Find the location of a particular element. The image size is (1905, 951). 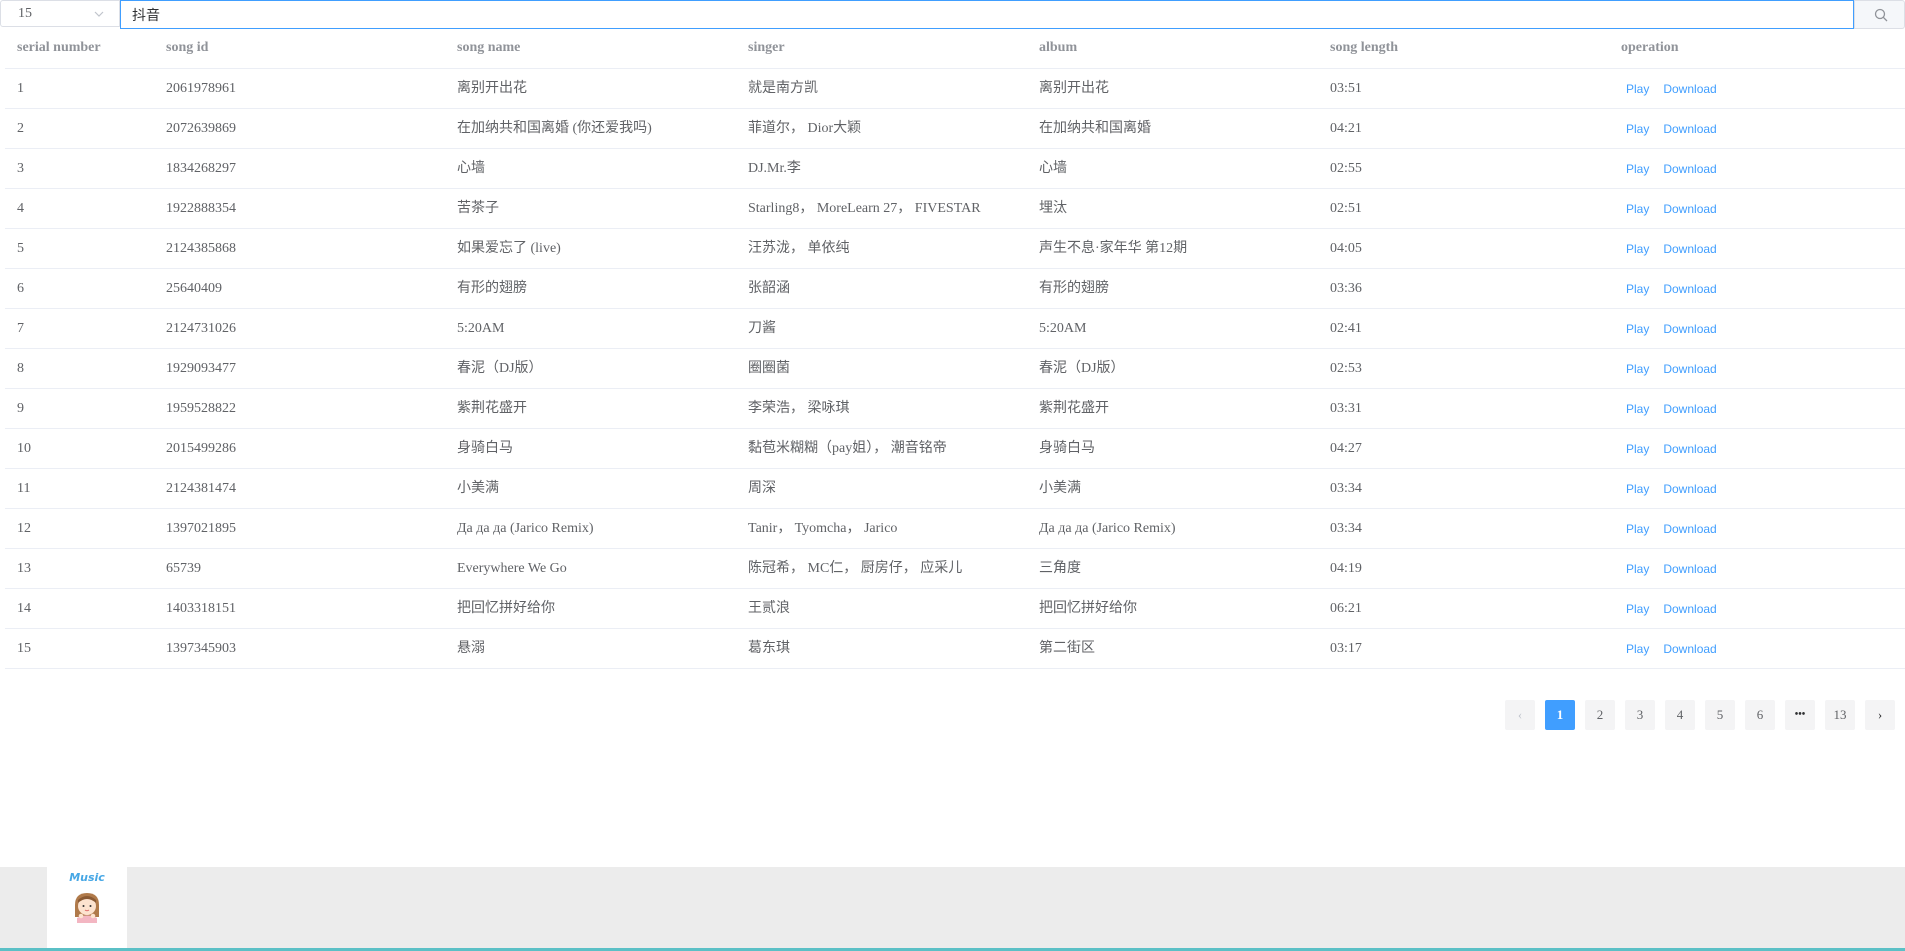

cell-singer: 黏苞米糊糊（pay姐）， 潮音铭帝 is located at coordinates (847, 448).